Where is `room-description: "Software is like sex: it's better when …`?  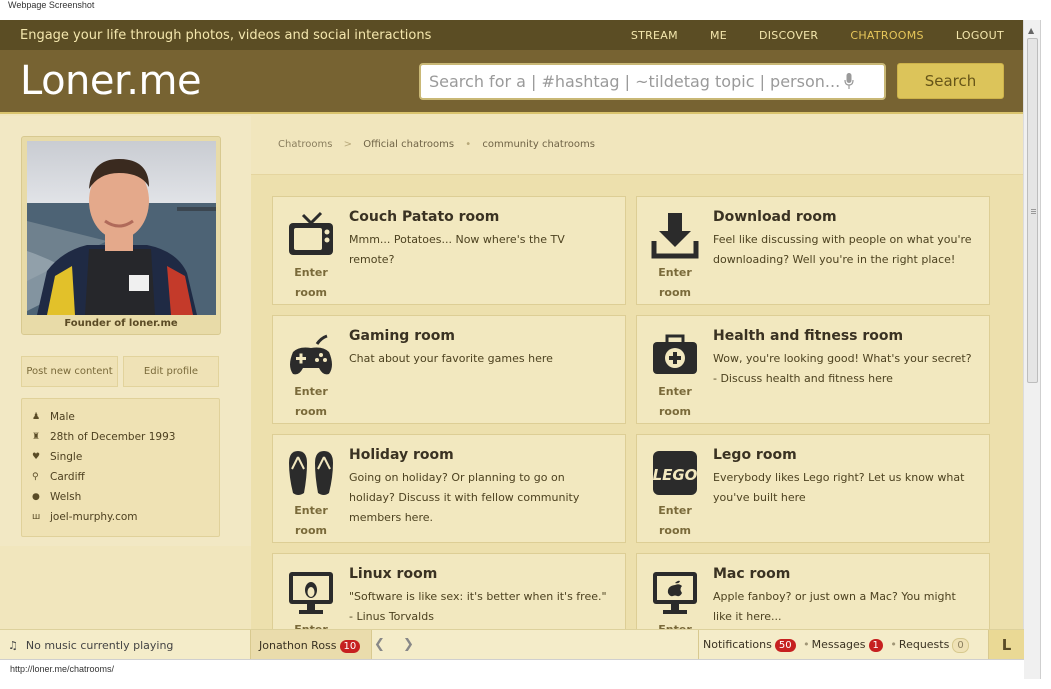
room-description: "Software is like sex: it's better when … is located at coordinates (478, 606).